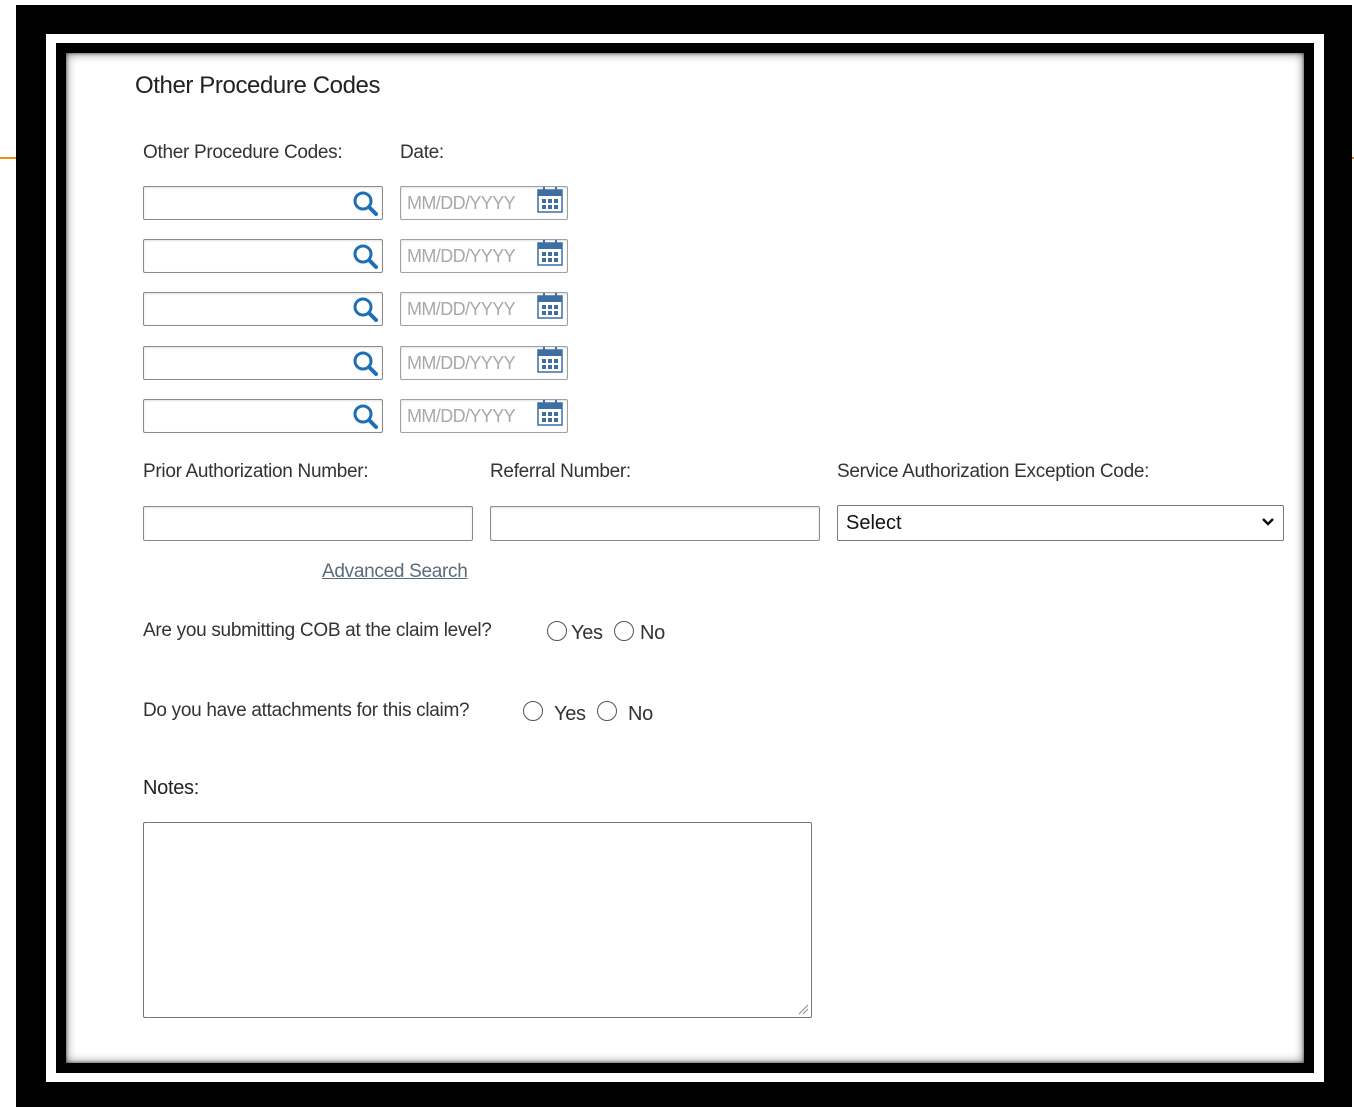 This screenshot has height=1107, width=1354. Describe the element at coordinates (652, 633) in the screenshot. I see `cob-no-label: No` at that location.